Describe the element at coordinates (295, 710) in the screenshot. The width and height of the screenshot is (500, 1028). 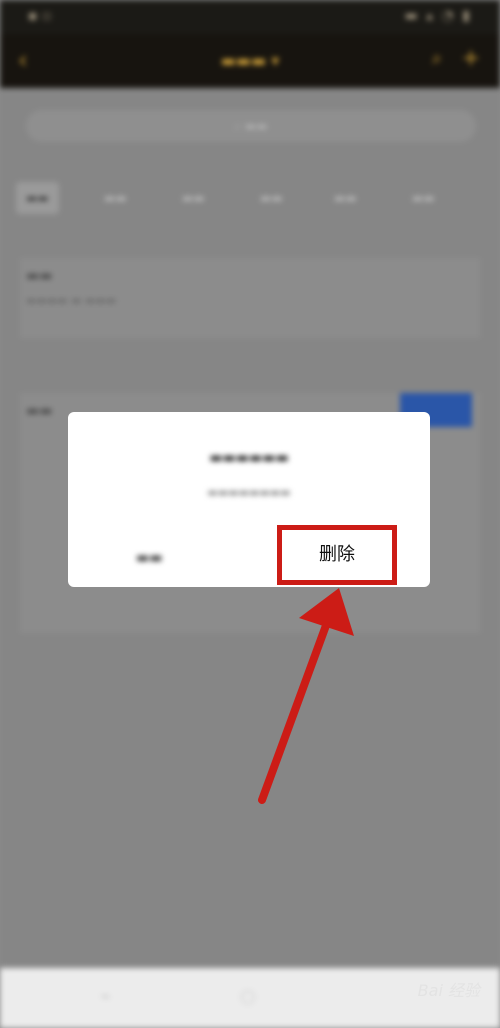
I see `arrow-shaft` at that location.